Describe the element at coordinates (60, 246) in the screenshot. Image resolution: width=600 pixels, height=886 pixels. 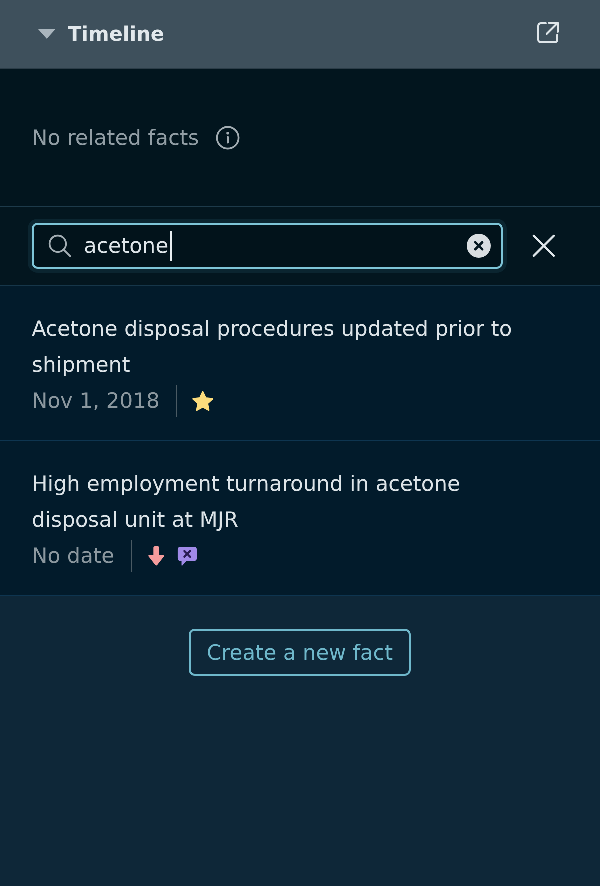
I see `search-icon` at that location.